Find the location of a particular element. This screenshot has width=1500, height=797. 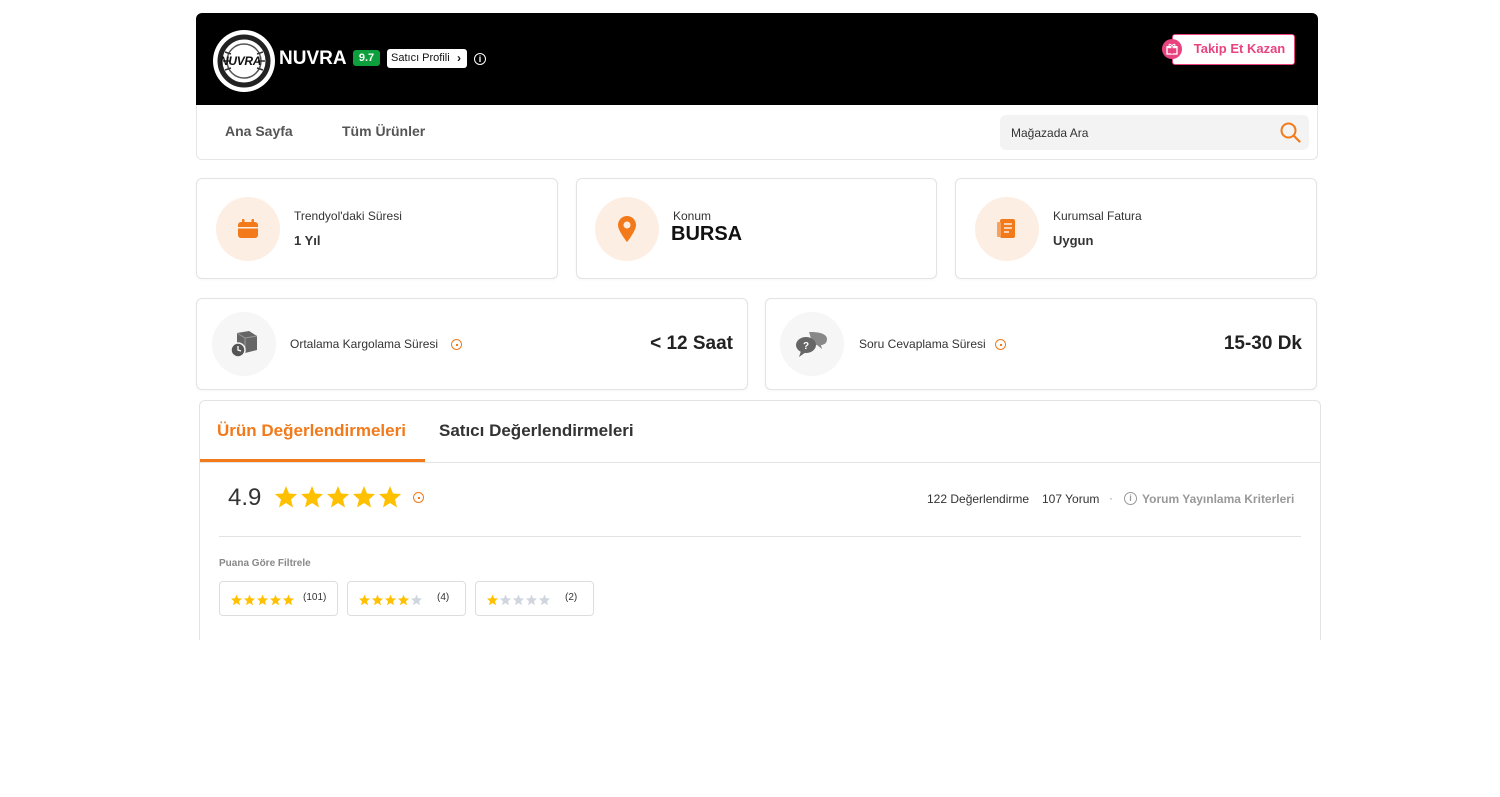

shipping-time-value: < 12 Saat is located at coordinates (691, 343).